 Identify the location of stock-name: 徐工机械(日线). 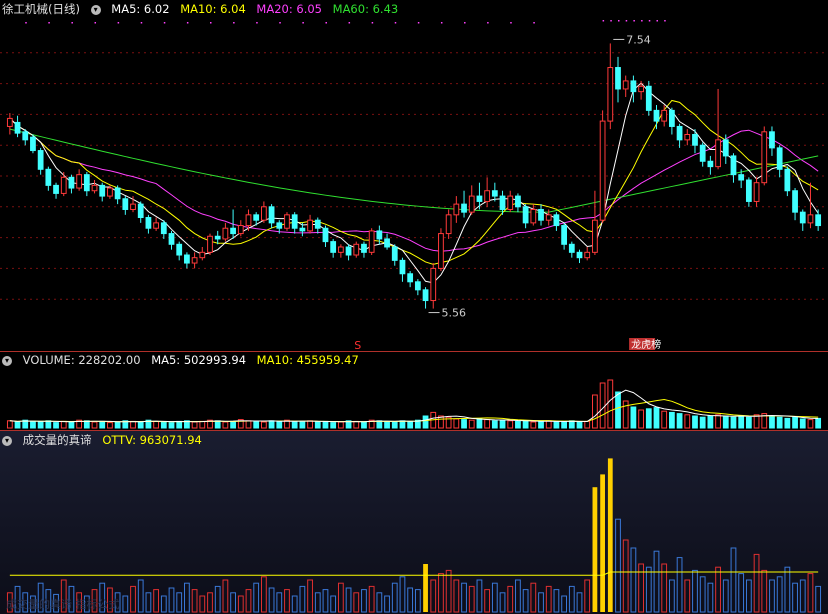
(41, 9).